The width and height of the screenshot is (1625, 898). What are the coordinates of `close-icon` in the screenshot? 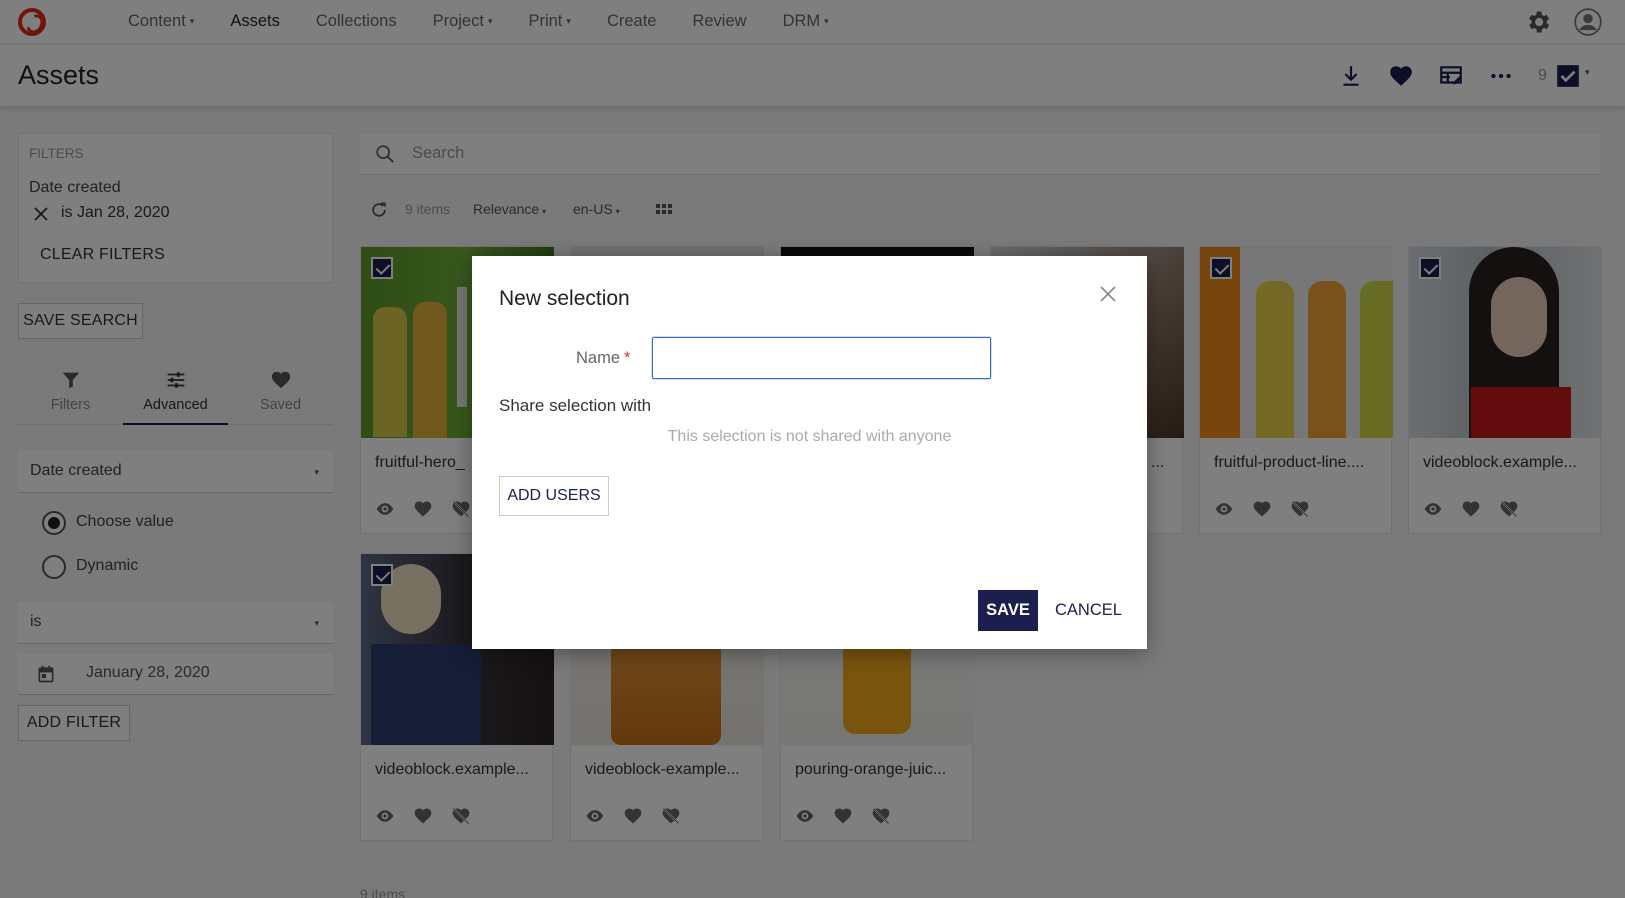 It's located at (1108, 294).